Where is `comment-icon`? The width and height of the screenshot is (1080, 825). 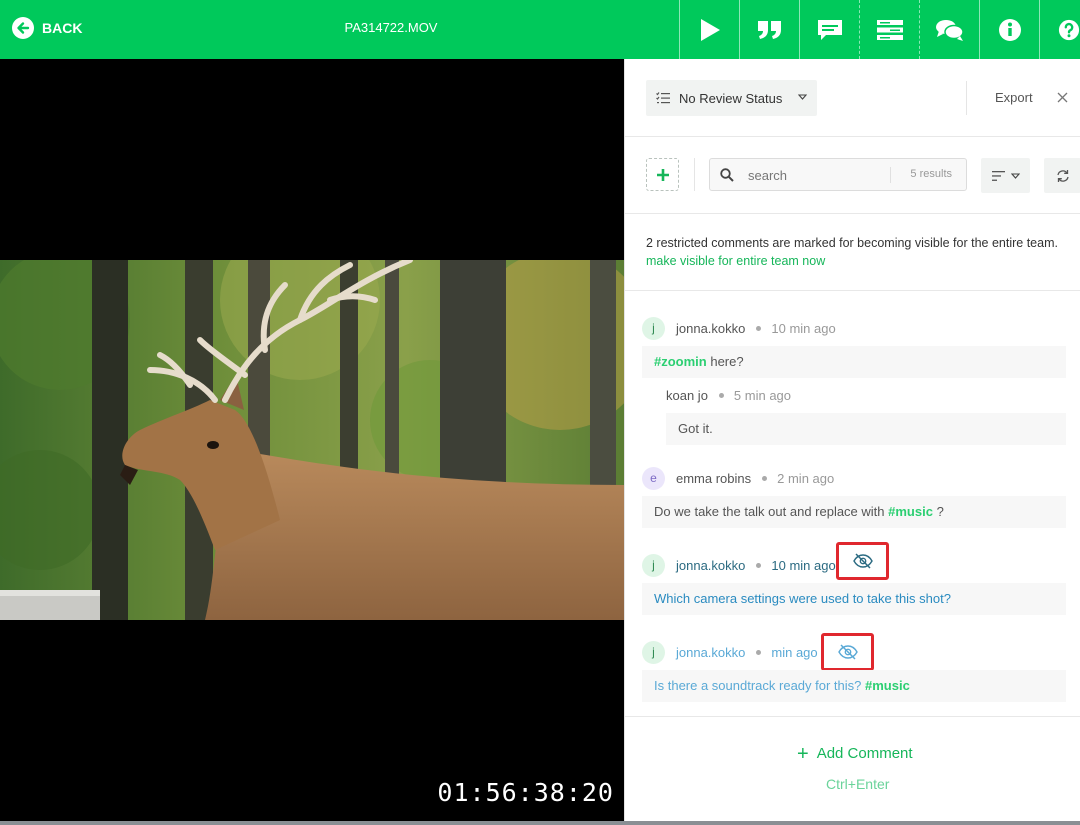 comment-icon is located at coordinates (829, 29).